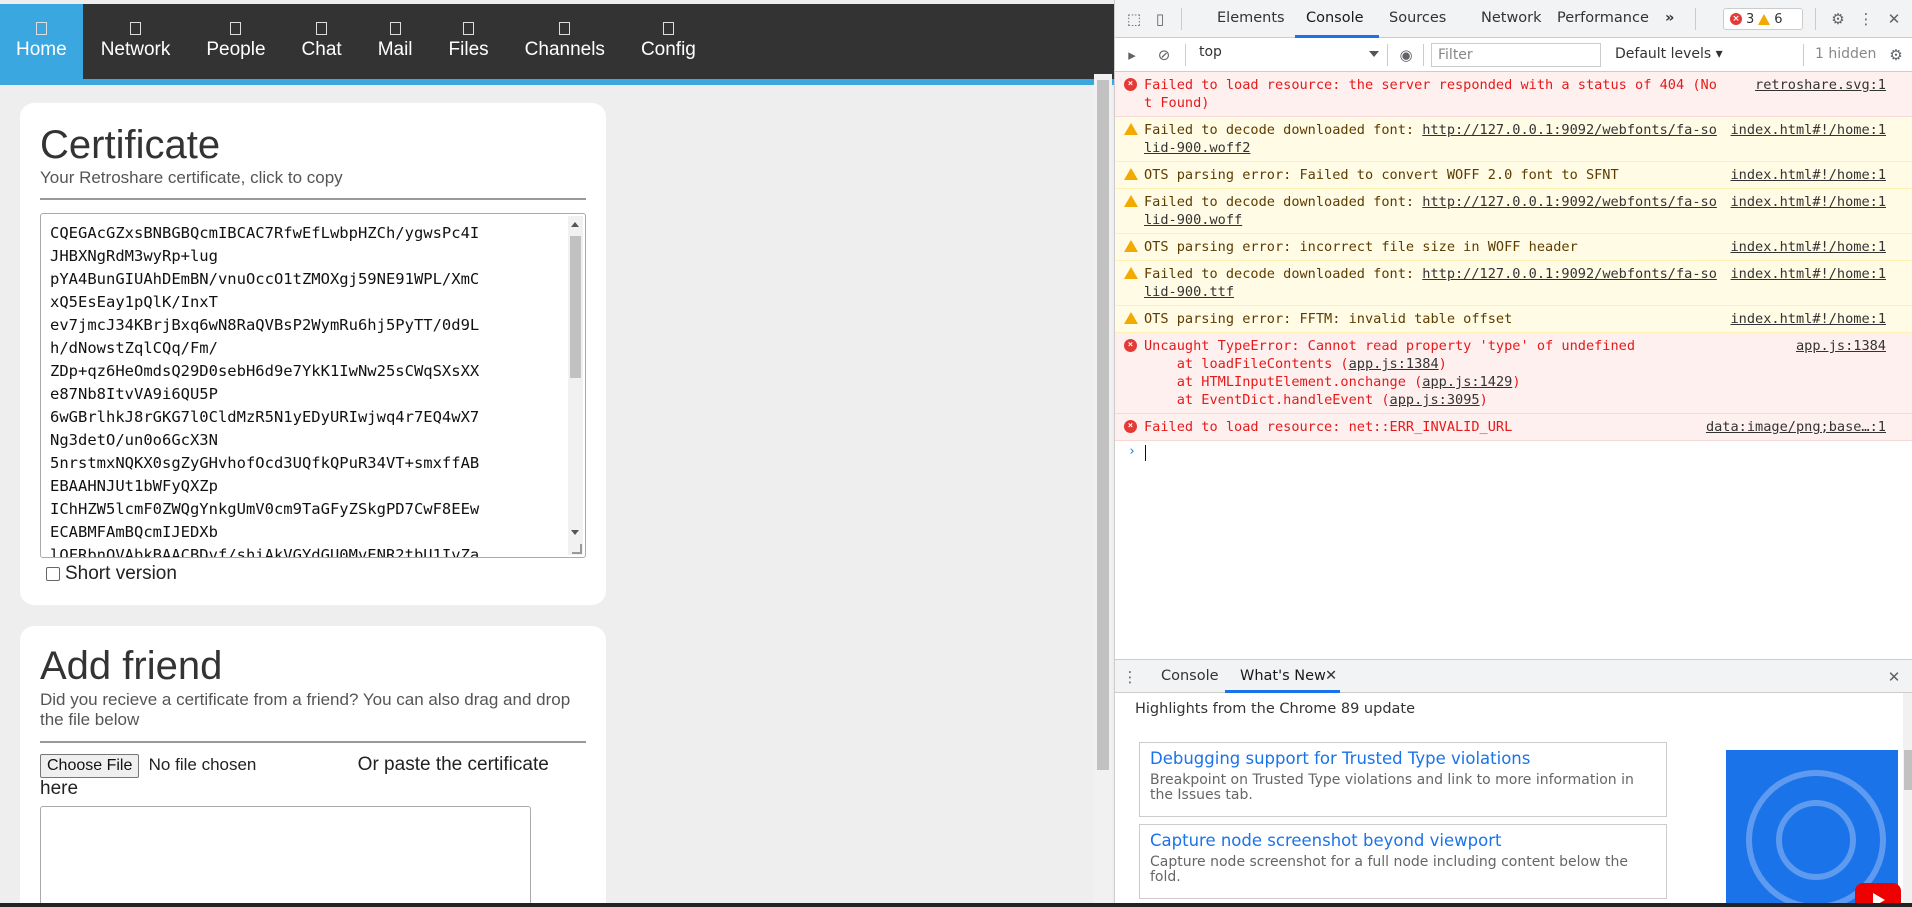 The image size is (1912, 907). What do you see at coordinates (1467, 382) in the screenshot?
I see `stack-link: app.js:1429` at bounding box center [1467, 382].